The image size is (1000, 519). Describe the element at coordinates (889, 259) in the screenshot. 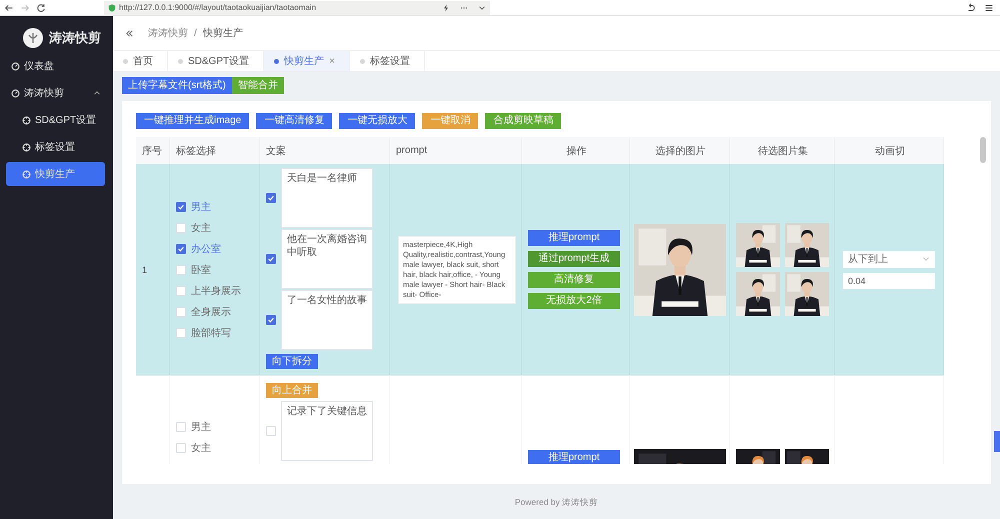

I see `direction-select: 从下到上` at that location.